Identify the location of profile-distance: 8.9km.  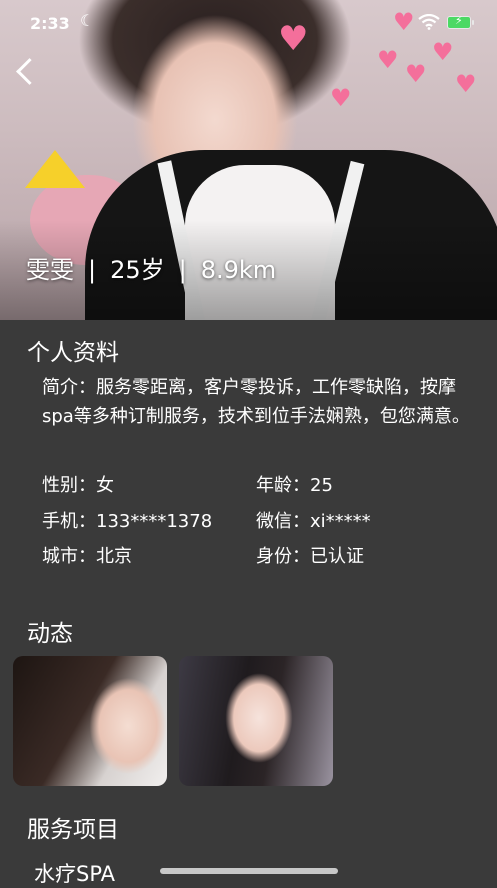
(238, 270).